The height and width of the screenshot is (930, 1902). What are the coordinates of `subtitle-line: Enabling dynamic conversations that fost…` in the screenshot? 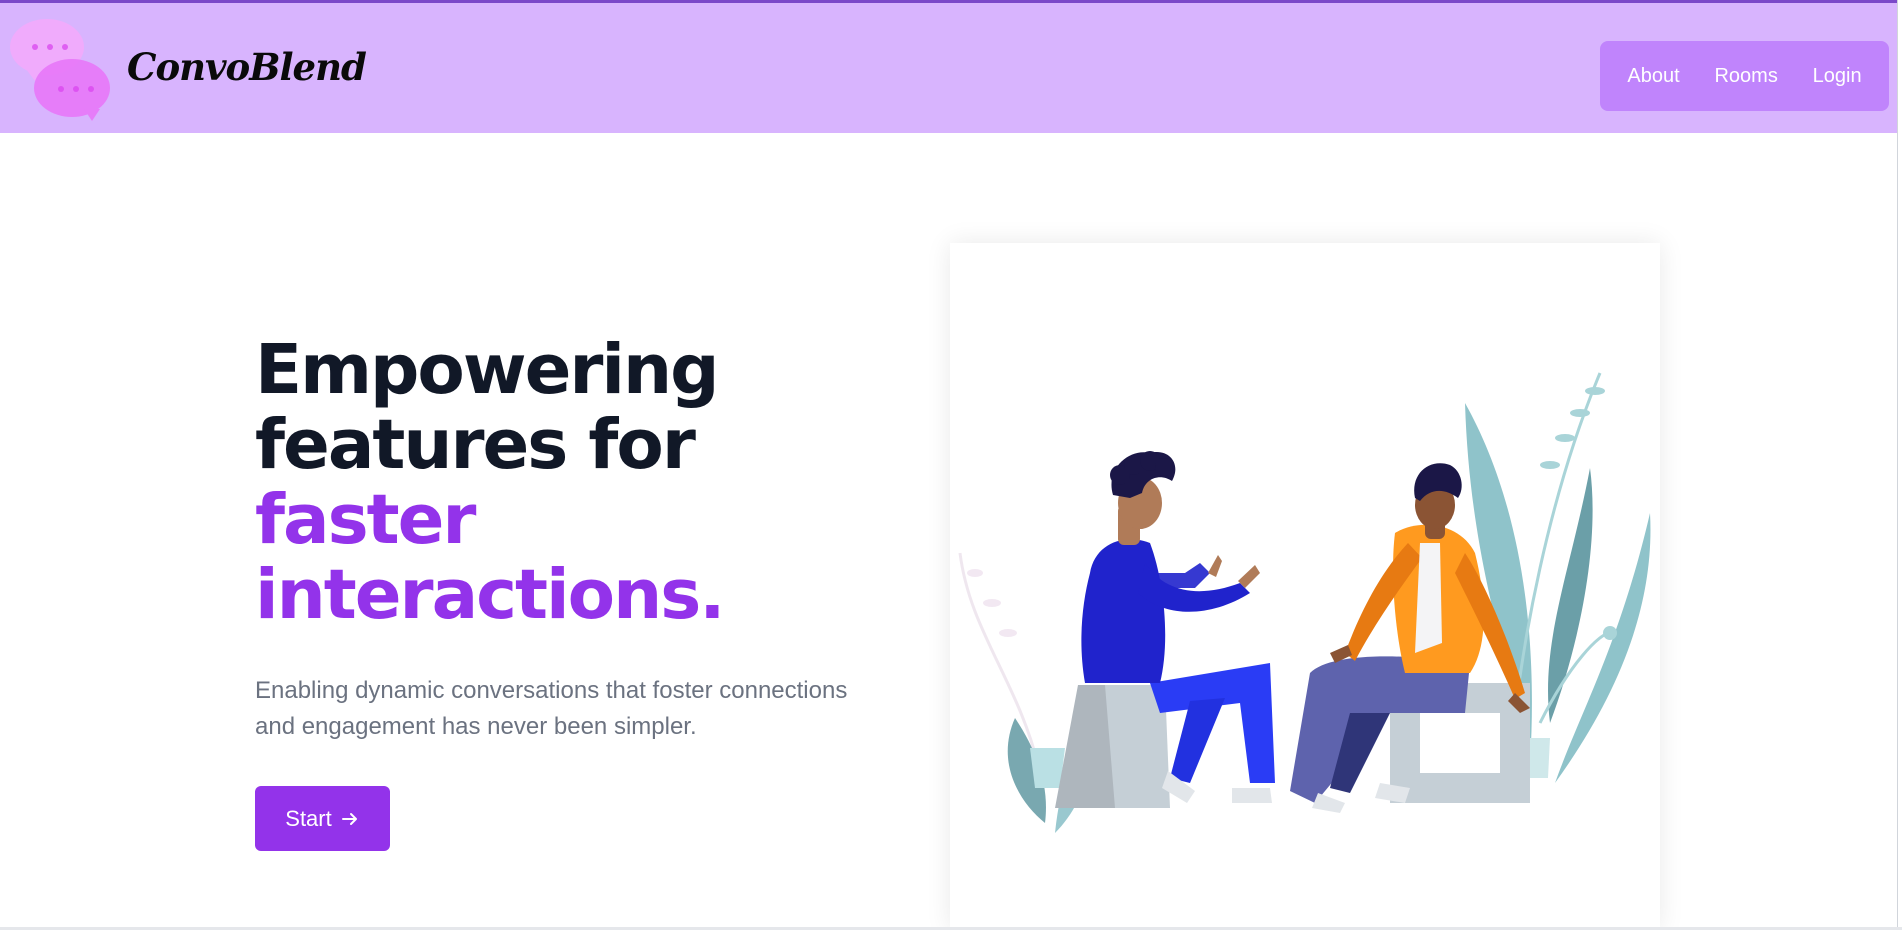 It's located at (551, 690).